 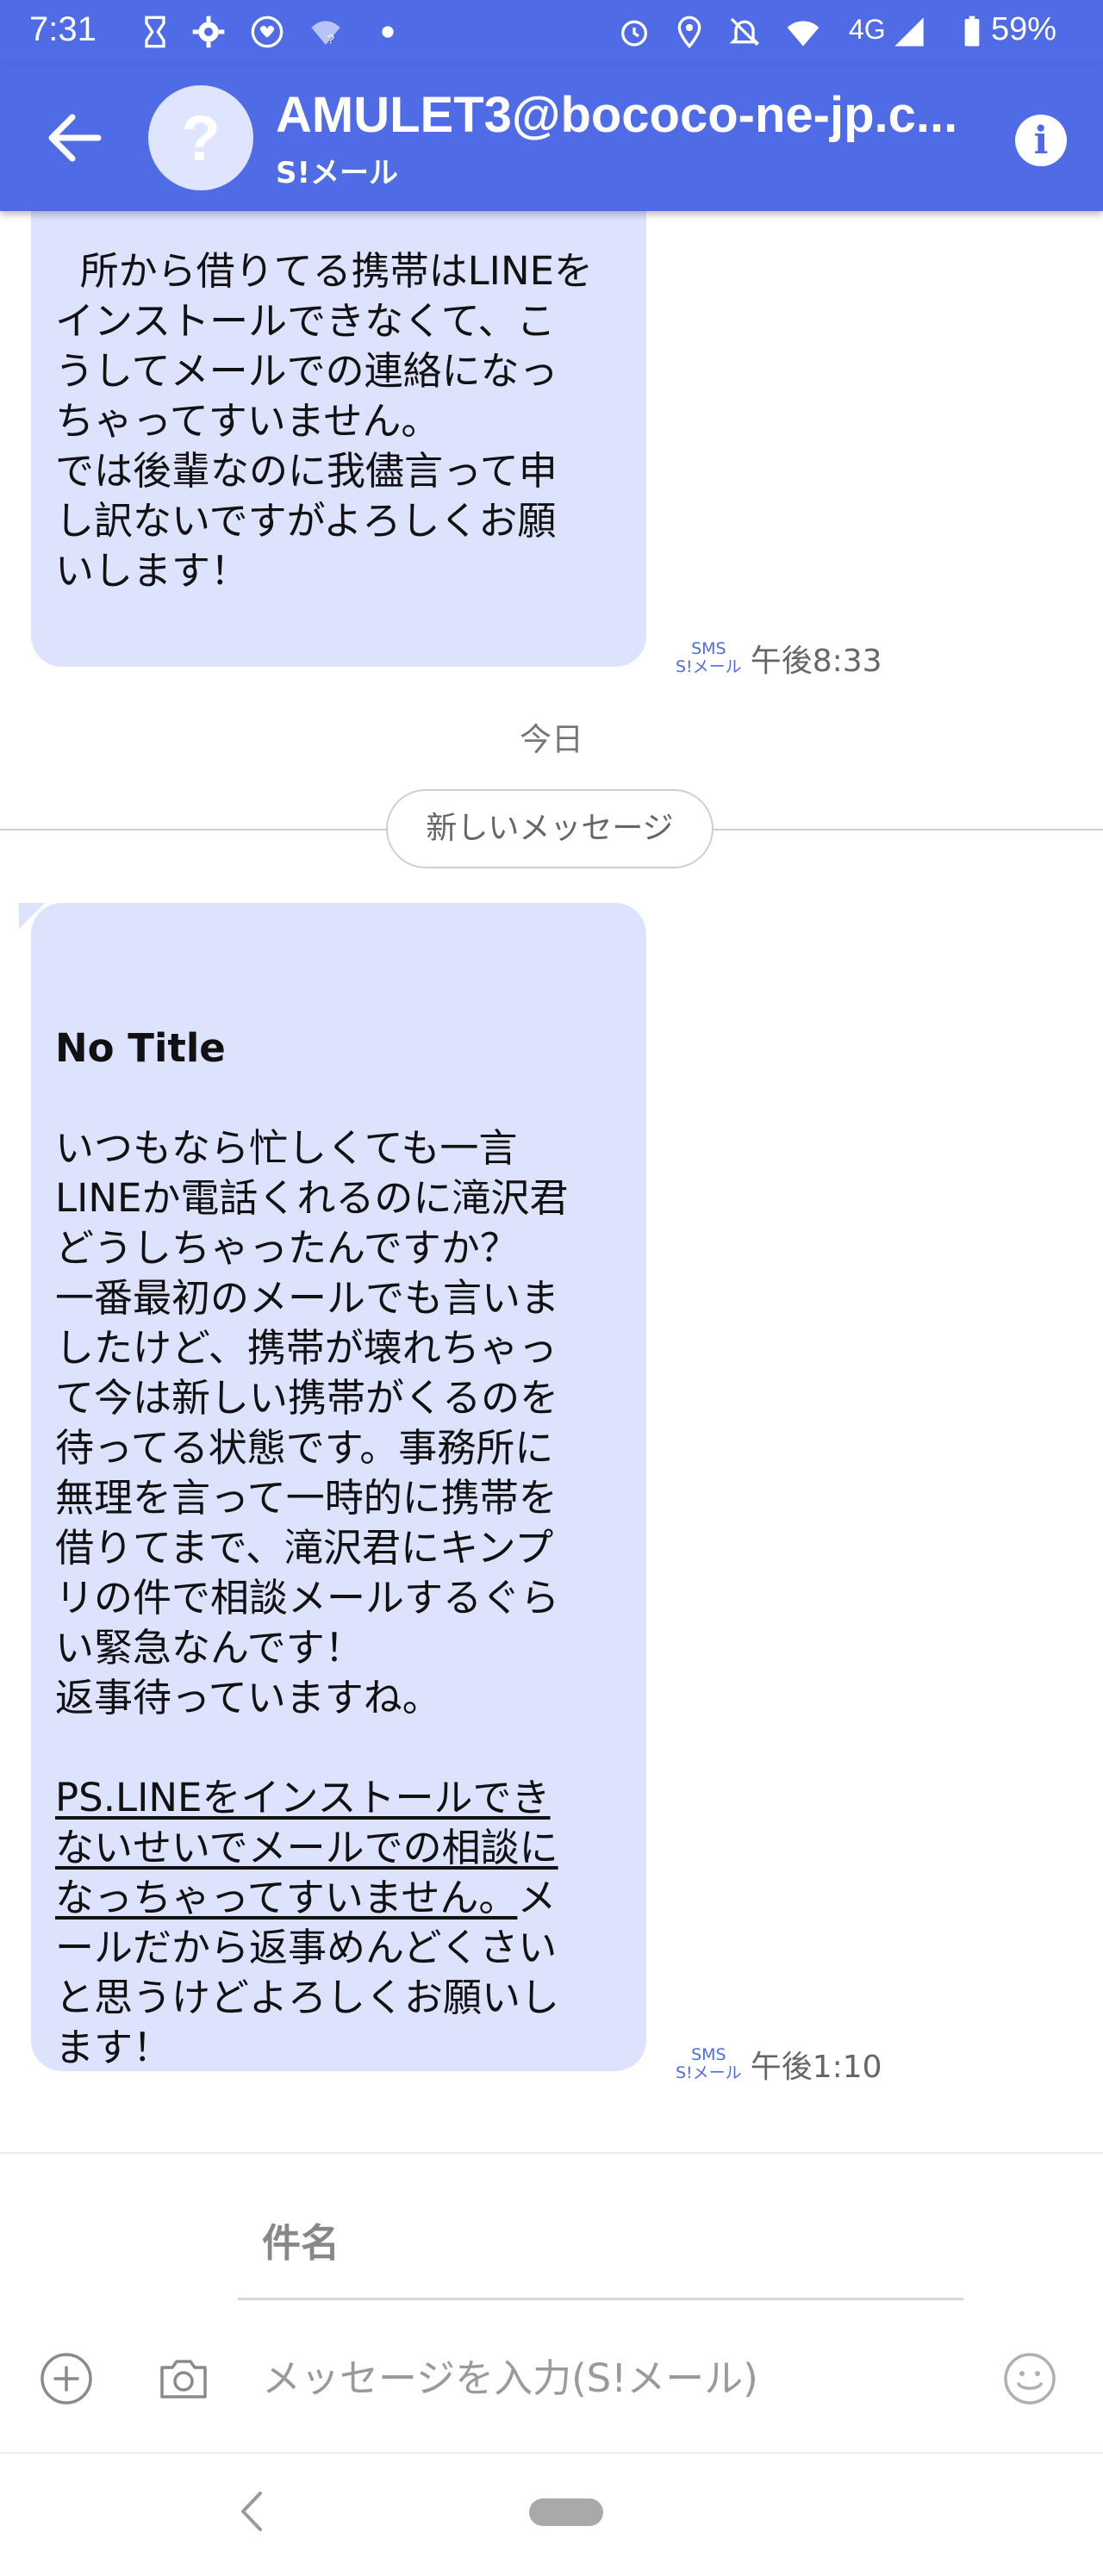 What do you see at coordinates (252, 2512) in the screenshot?
I see `system-back-icon` at bounding box center [252, 2512].